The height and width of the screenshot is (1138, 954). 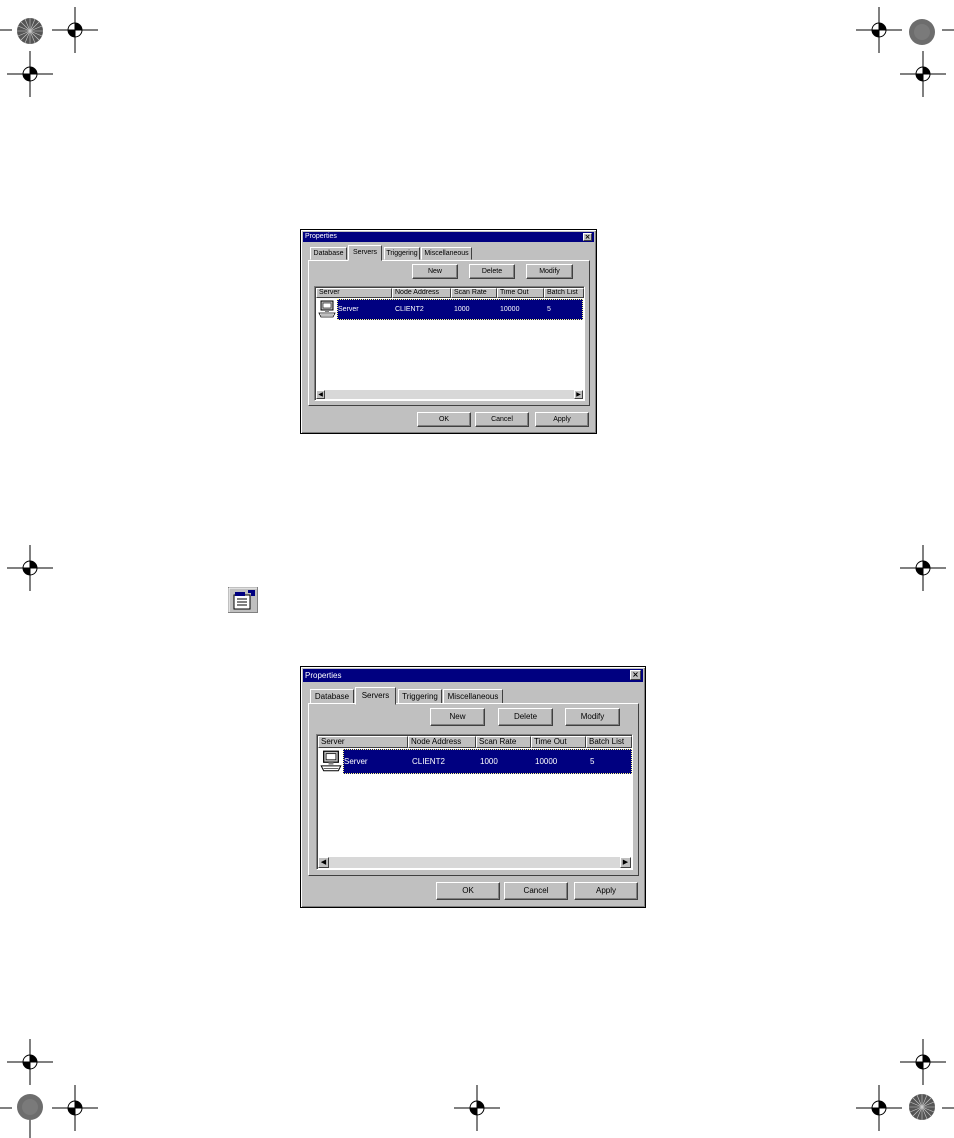 I want to click on color-dot-bottom-left, so click(x=30, y=1107).